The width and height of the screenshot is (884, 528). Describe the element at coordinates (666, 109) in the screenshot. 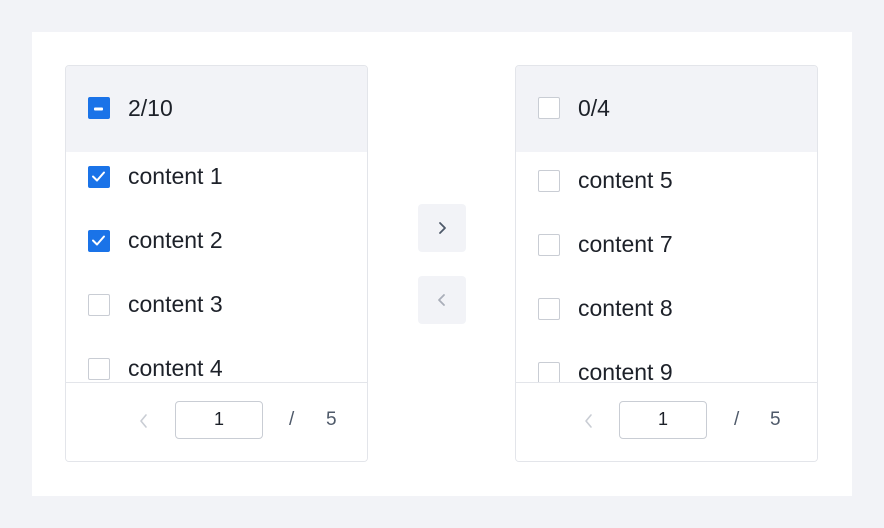

I see `target-panel-header: 0/4` at that location.